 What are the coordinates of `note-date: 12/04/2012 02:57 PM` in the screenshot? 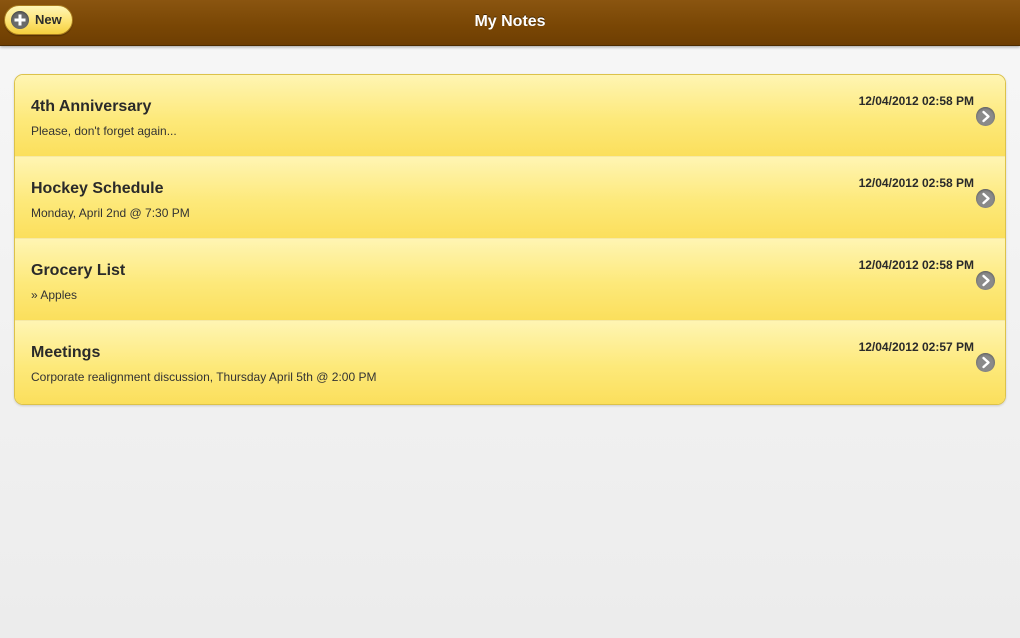 It's located at (916, 347).